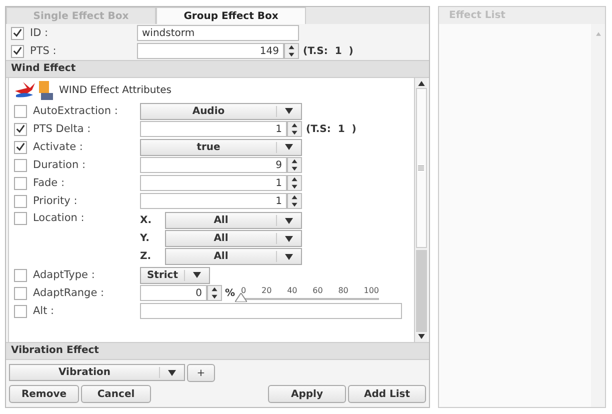  I want to click on field-label: AdaptType :, so click(64, 275).